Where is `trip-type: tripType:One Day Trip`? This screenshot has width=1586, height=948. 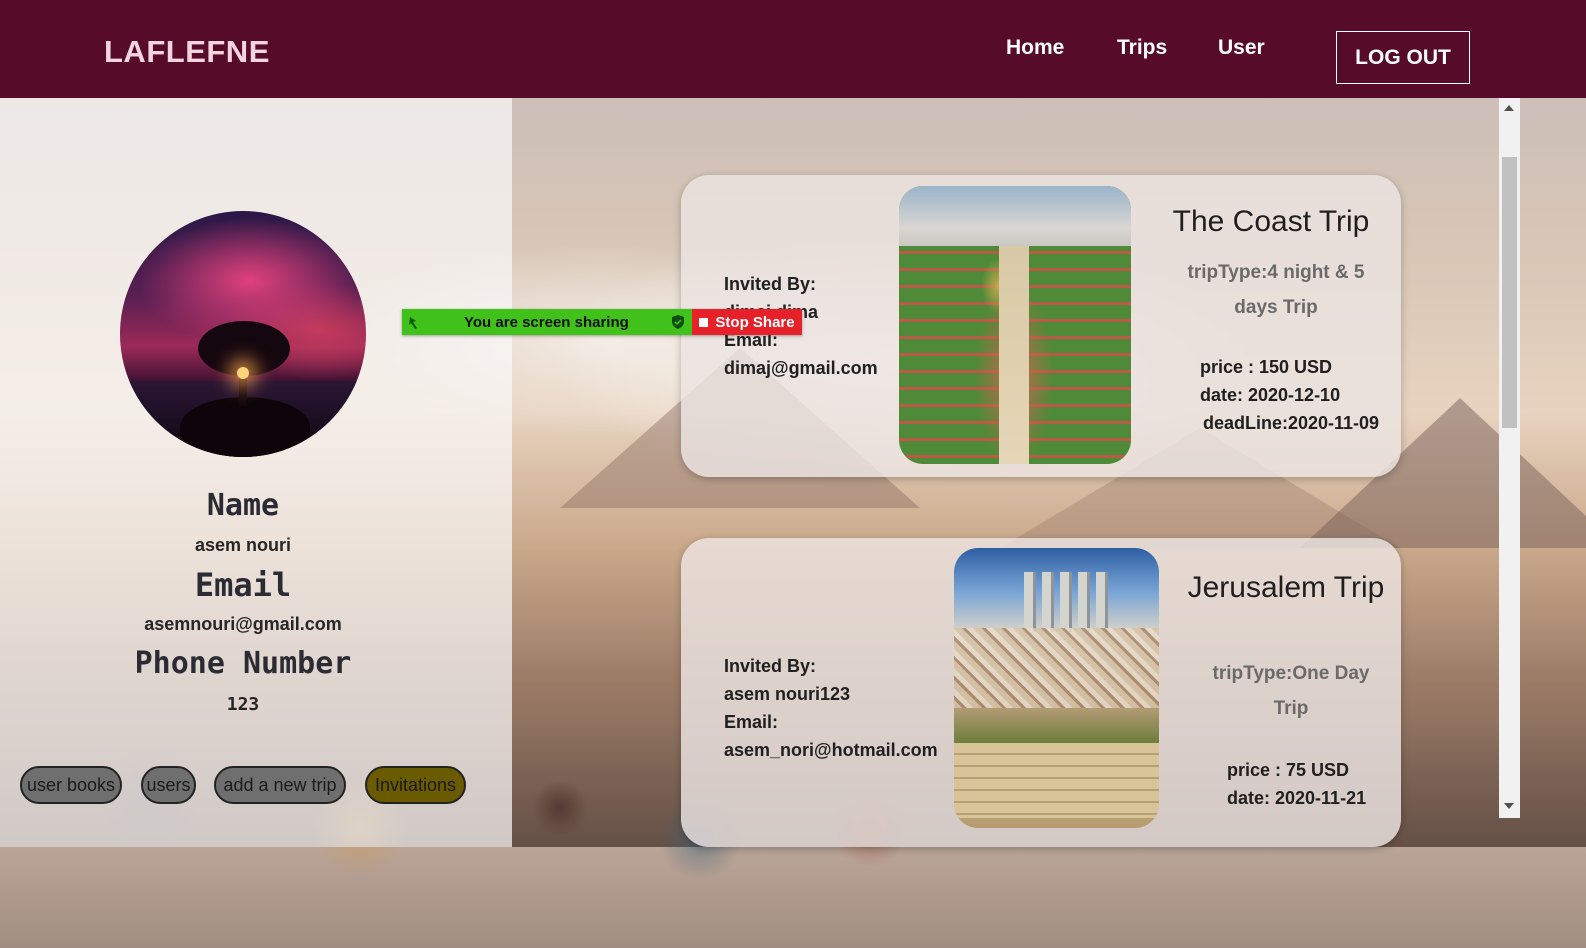
trip-type: tripType:One Day Trip is located at coordinates (1291, 691).